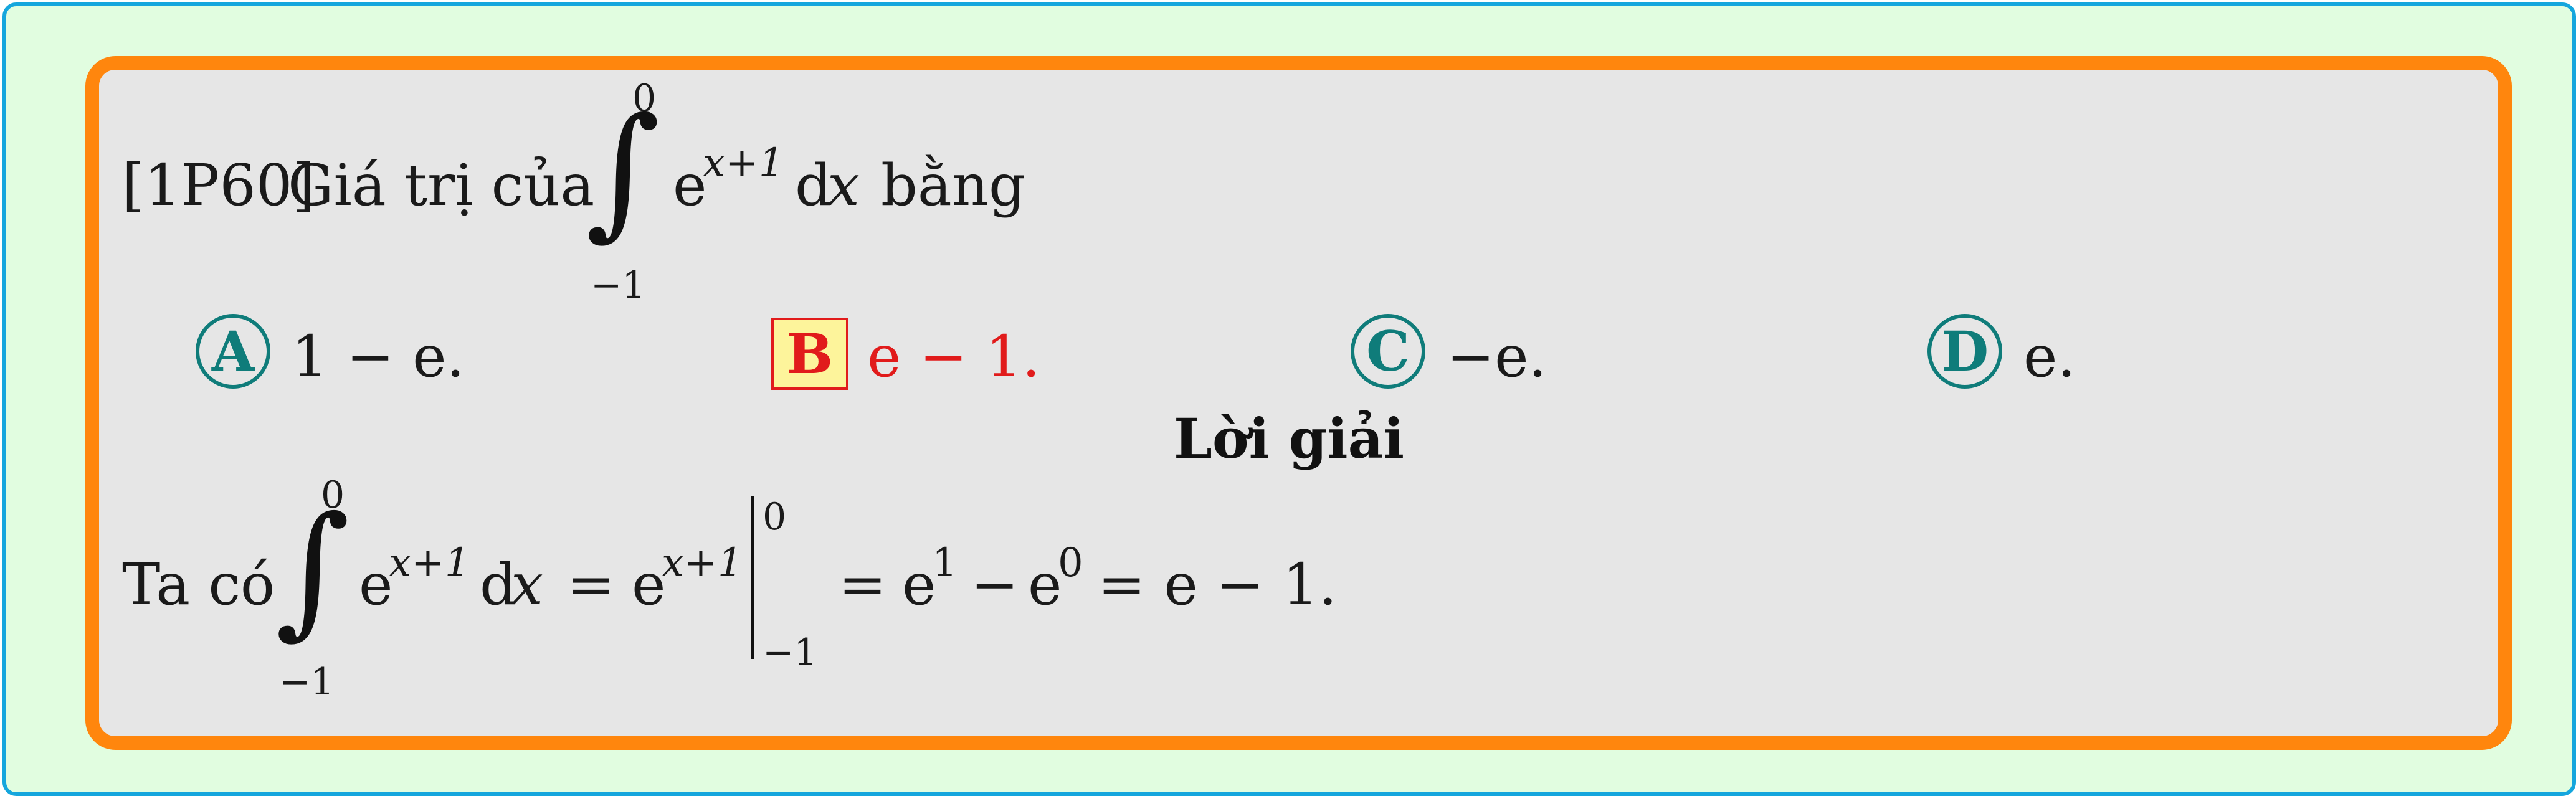 The height and width of the screenshot is (796, 2576). I want to click on antiderivative-exponent: x+1, so click(702, 563).